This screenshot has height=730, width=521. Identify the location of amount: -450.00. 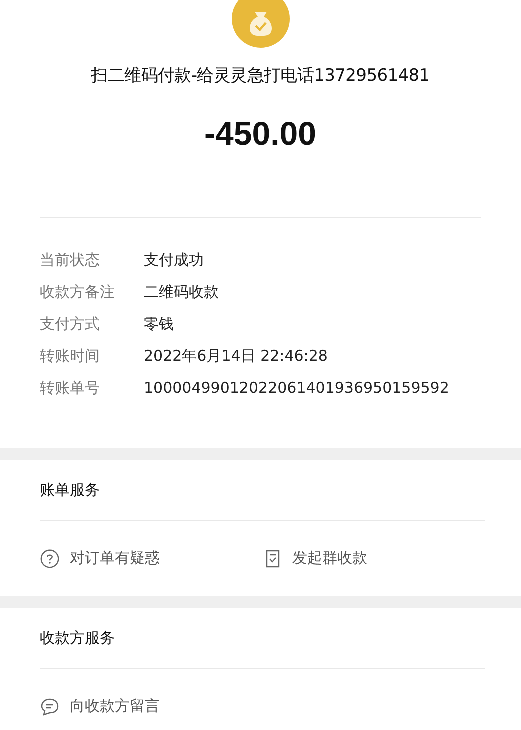
(260, 134).